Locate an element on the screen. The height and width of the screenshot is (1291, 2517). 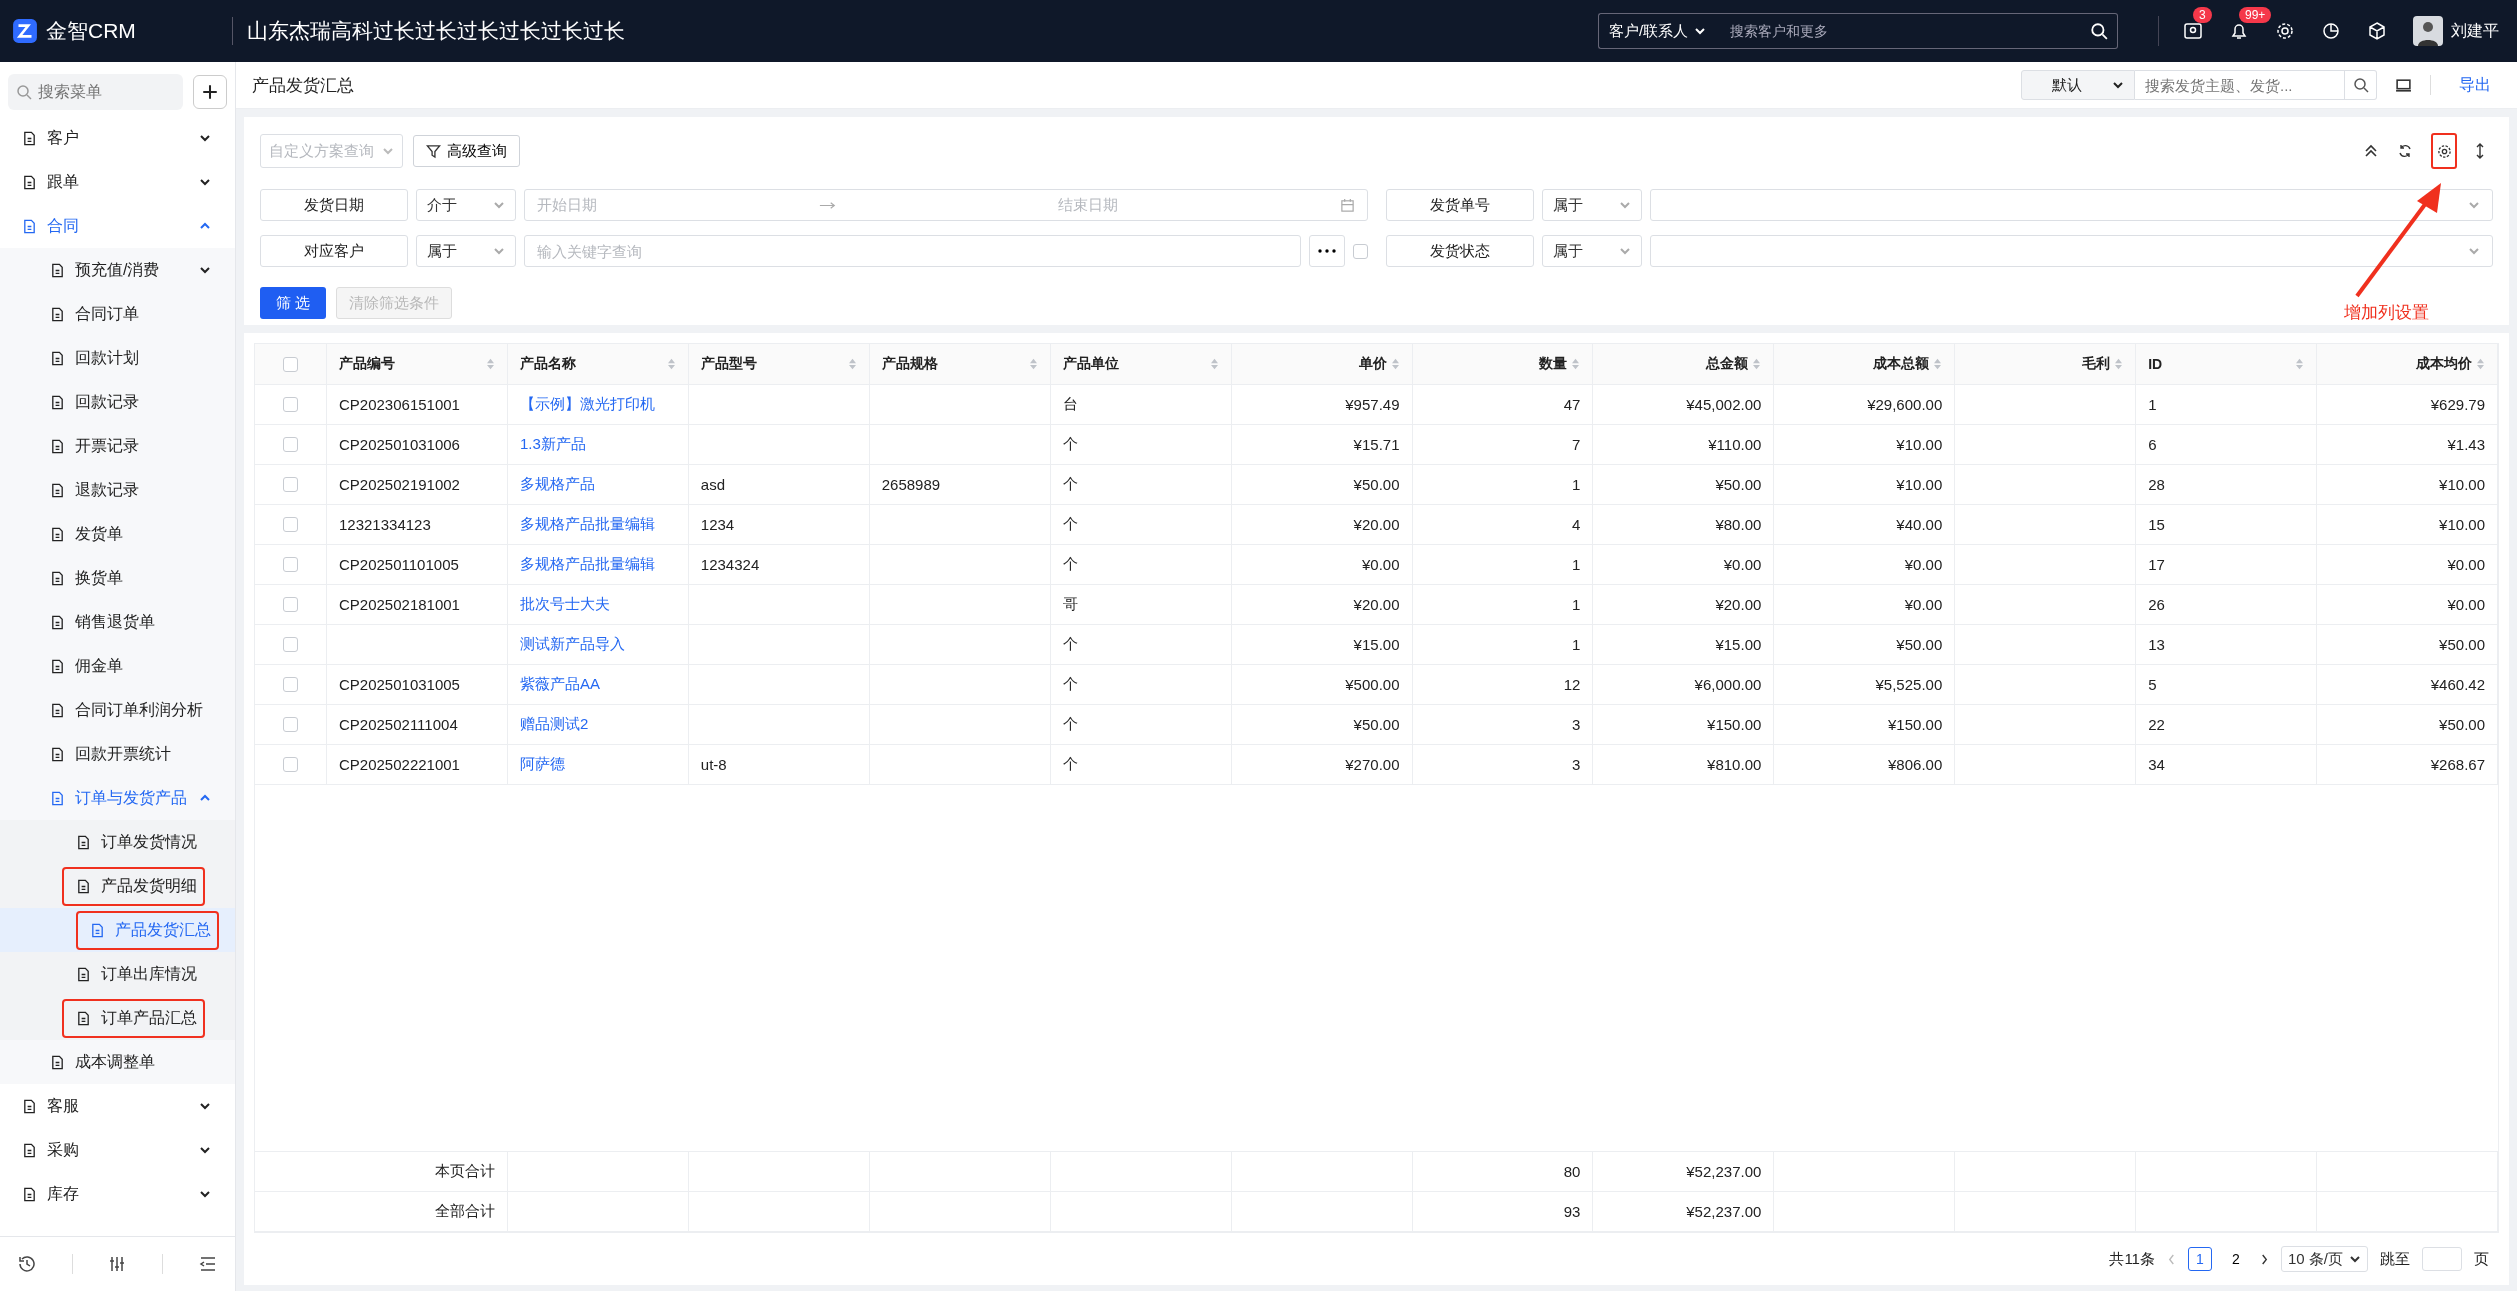
menu-item: 订单产品汇总 is located at coordinates (117, 1018).